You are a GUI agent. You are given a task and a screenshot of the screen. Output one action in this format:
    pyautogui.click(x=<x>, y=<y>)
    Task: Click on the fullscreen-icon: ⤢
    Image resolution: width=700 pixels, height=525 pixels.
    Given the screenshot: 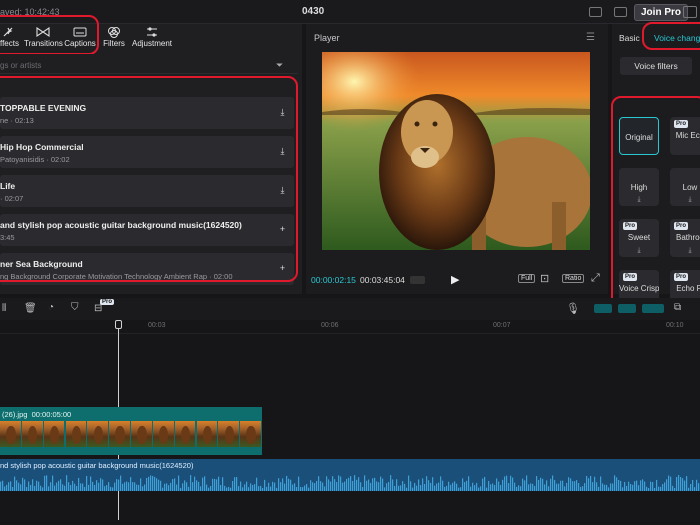 What is the action you would take?
    pyautogui.click(x=595, y=278)
    